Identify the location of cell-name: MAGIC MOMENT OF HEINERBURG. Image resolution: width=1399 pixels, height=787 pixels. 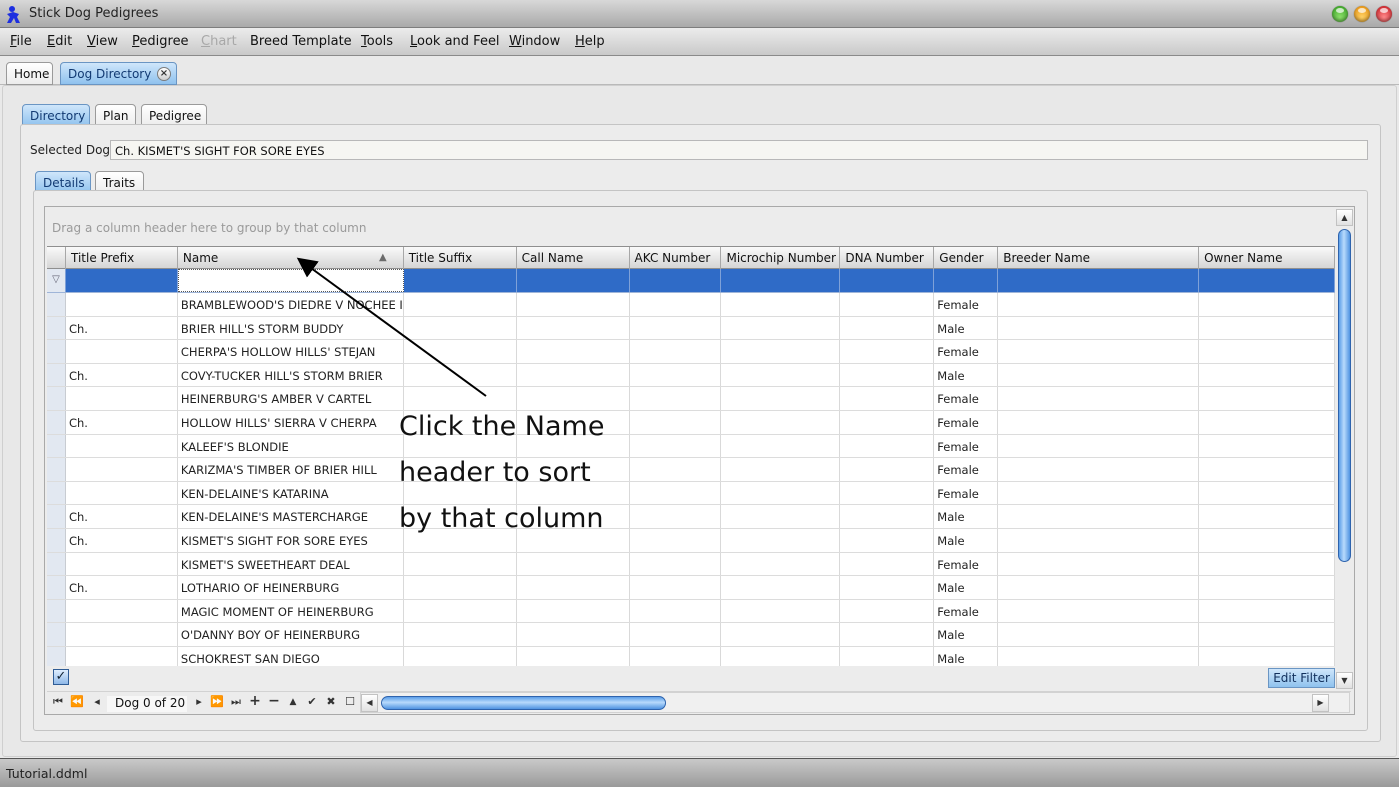
(291, 611).